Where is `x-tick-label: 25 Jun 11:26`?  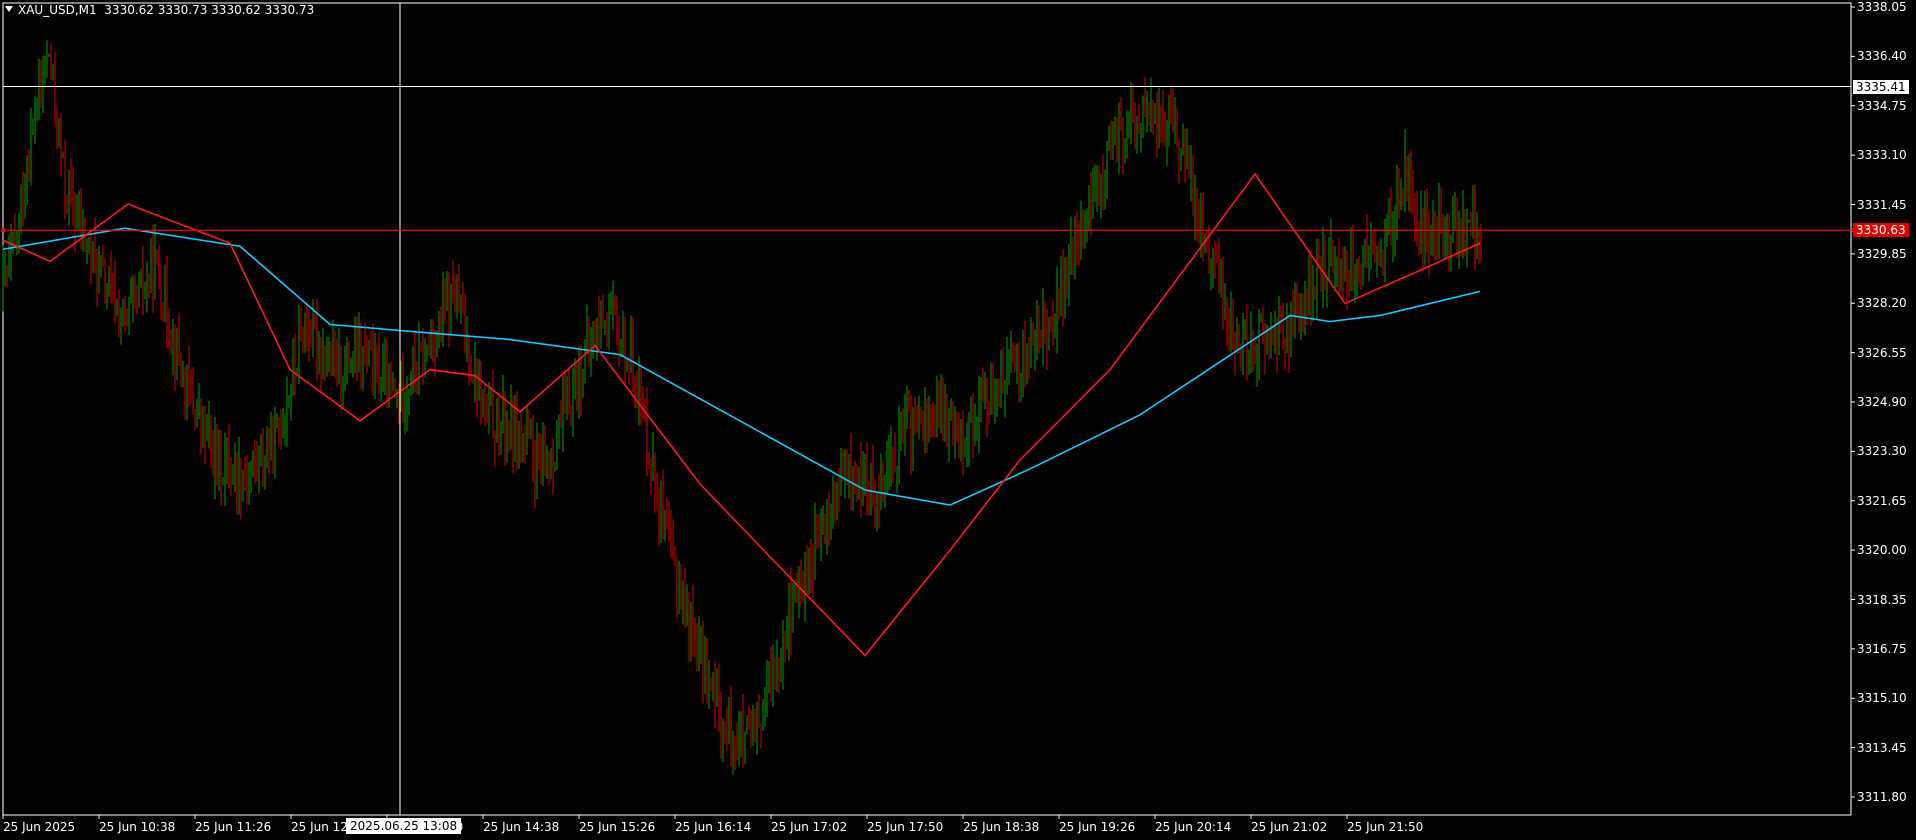
x-tick-label: 25 Jun 11:26 is located at coordinates (233, 827).